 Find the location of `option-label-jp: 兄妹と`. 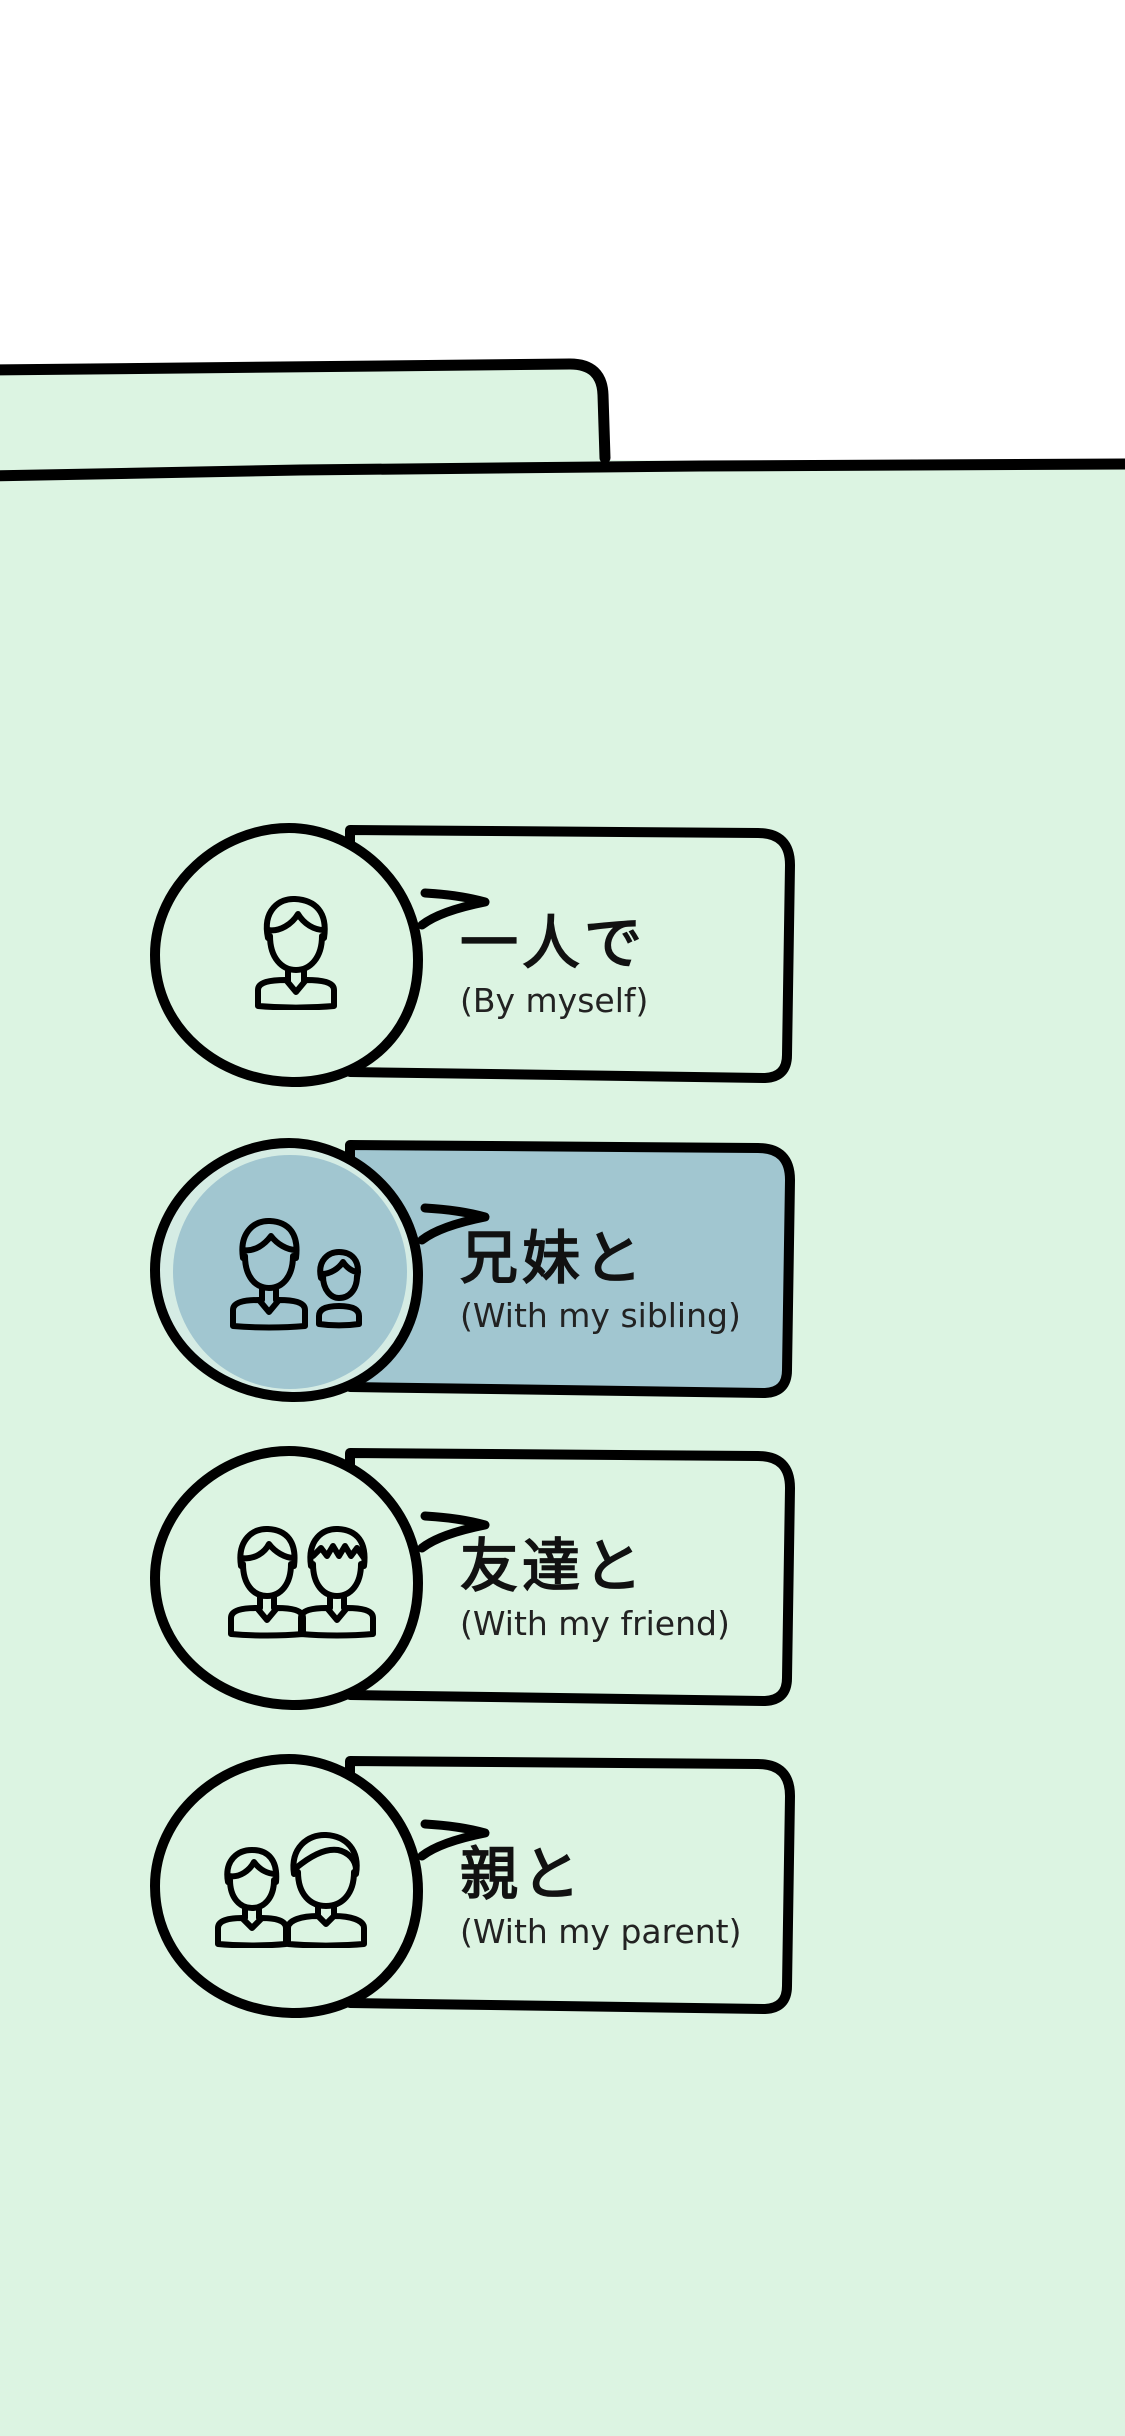

option-label-jp: 兄妹と is located at coordinates (553, 1258).